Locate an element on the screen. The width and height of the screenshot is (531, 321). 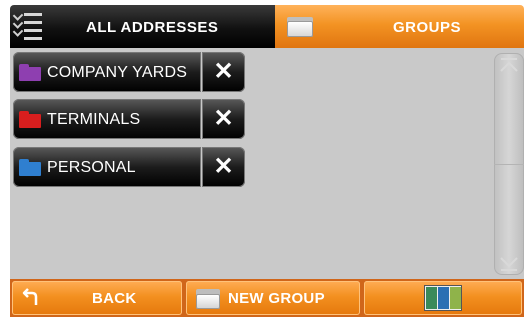
bottom-toolbar: BACK NEW GROUP is located at coordinates (267, 298).